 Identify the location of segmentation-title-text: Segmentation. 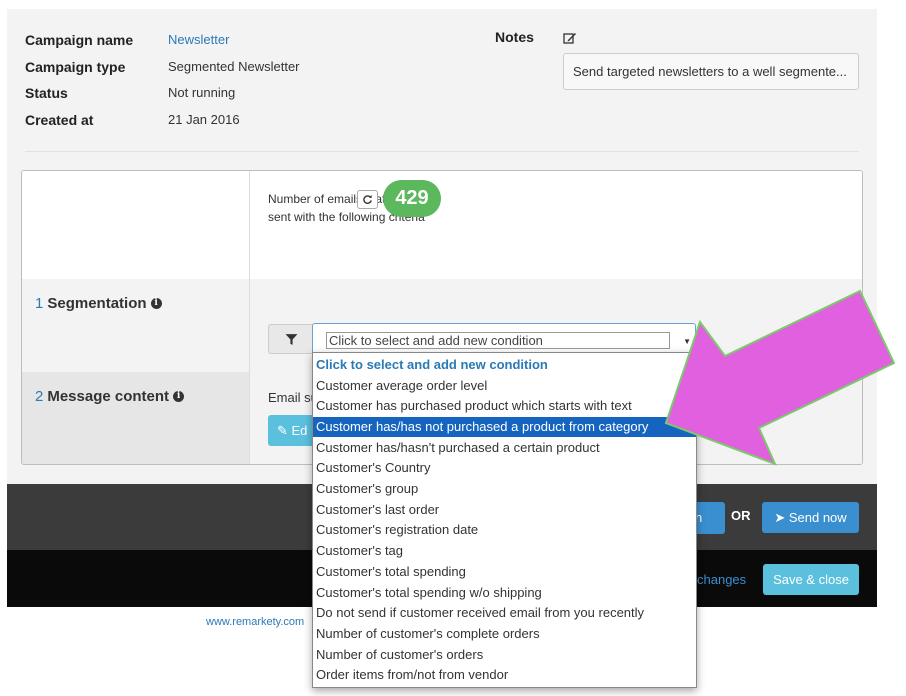
(97, 303).